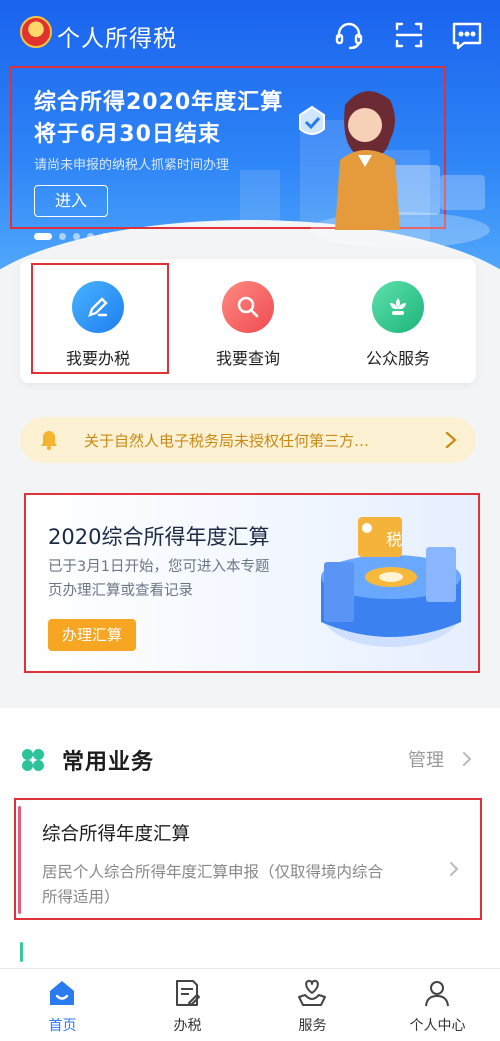 The height and width of the screenshot is (1041, 500). Describe the element at coordinates (120, 591) in the screenshot. I see `promo-description-line2: 页办理汇算或查看记录` at that location.